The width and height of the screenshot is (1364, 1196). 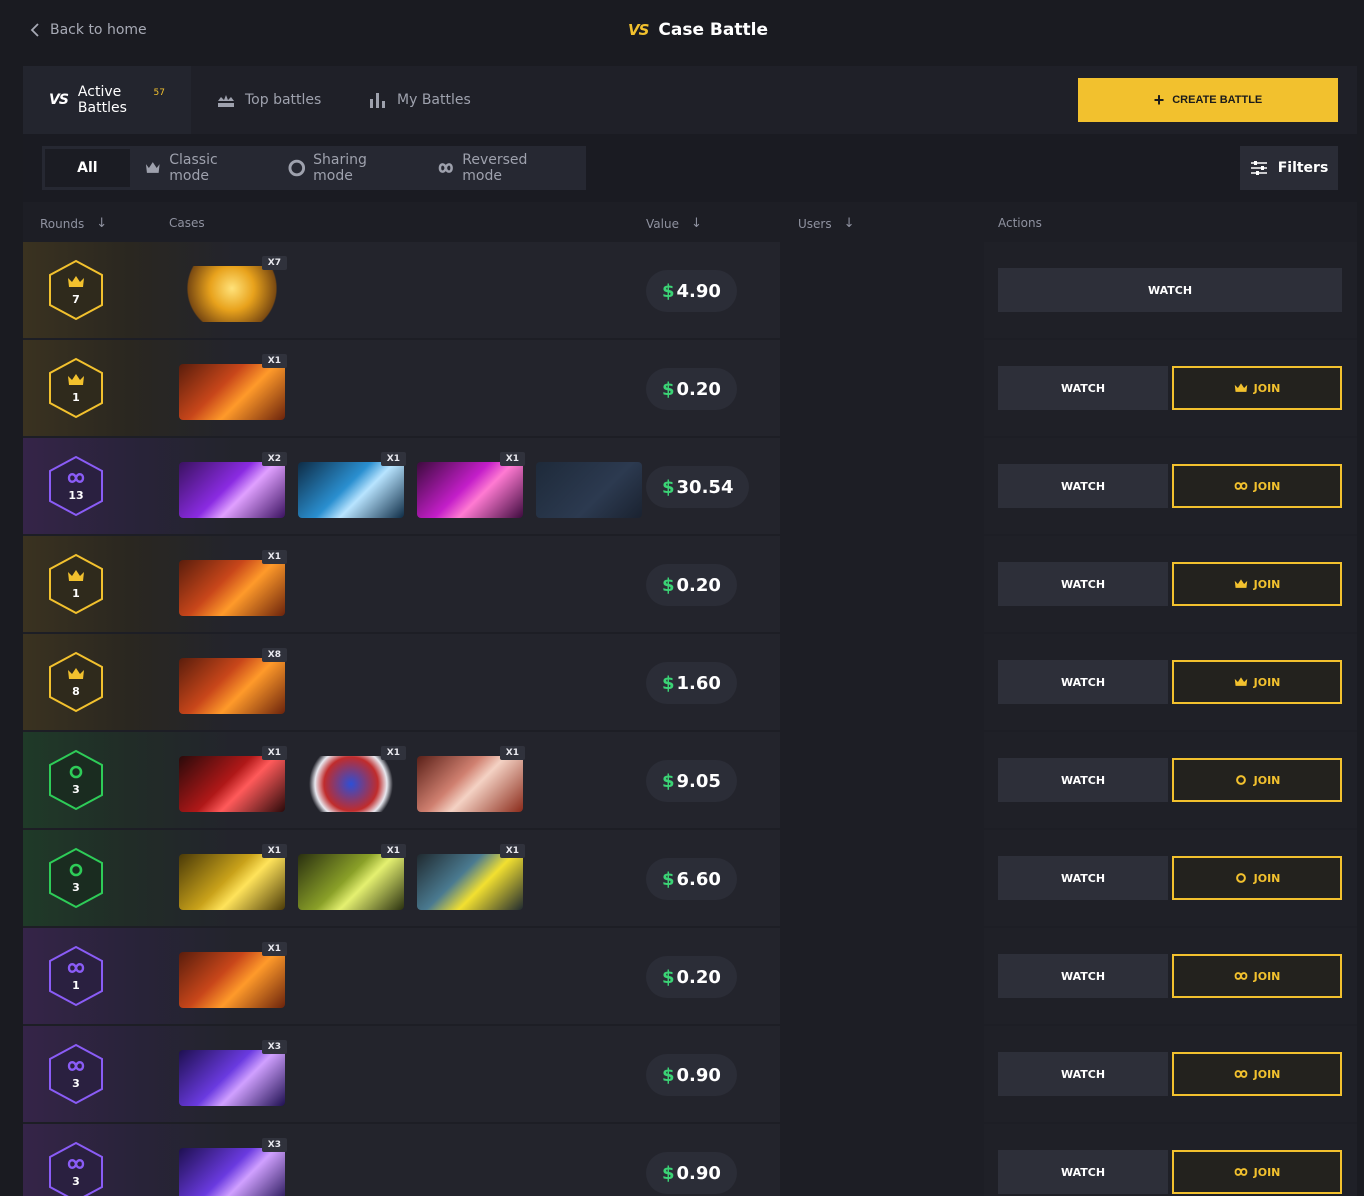 What do you see at coordinates (233, 487) in the screenshot?
I see `case-thumbnail: X2` at bounding box center [233, 487].